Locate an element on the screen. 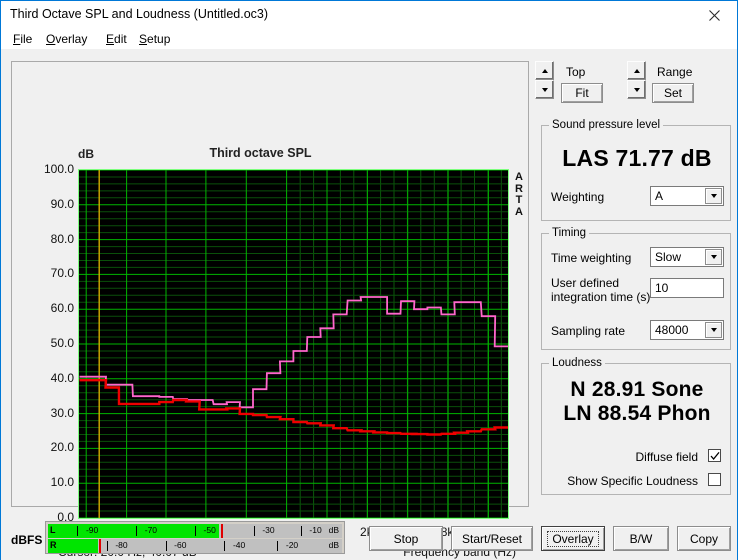 This screenshot has width=738, height=560. show-specific-loudness-checkbox is located at coordinates (714, 479).